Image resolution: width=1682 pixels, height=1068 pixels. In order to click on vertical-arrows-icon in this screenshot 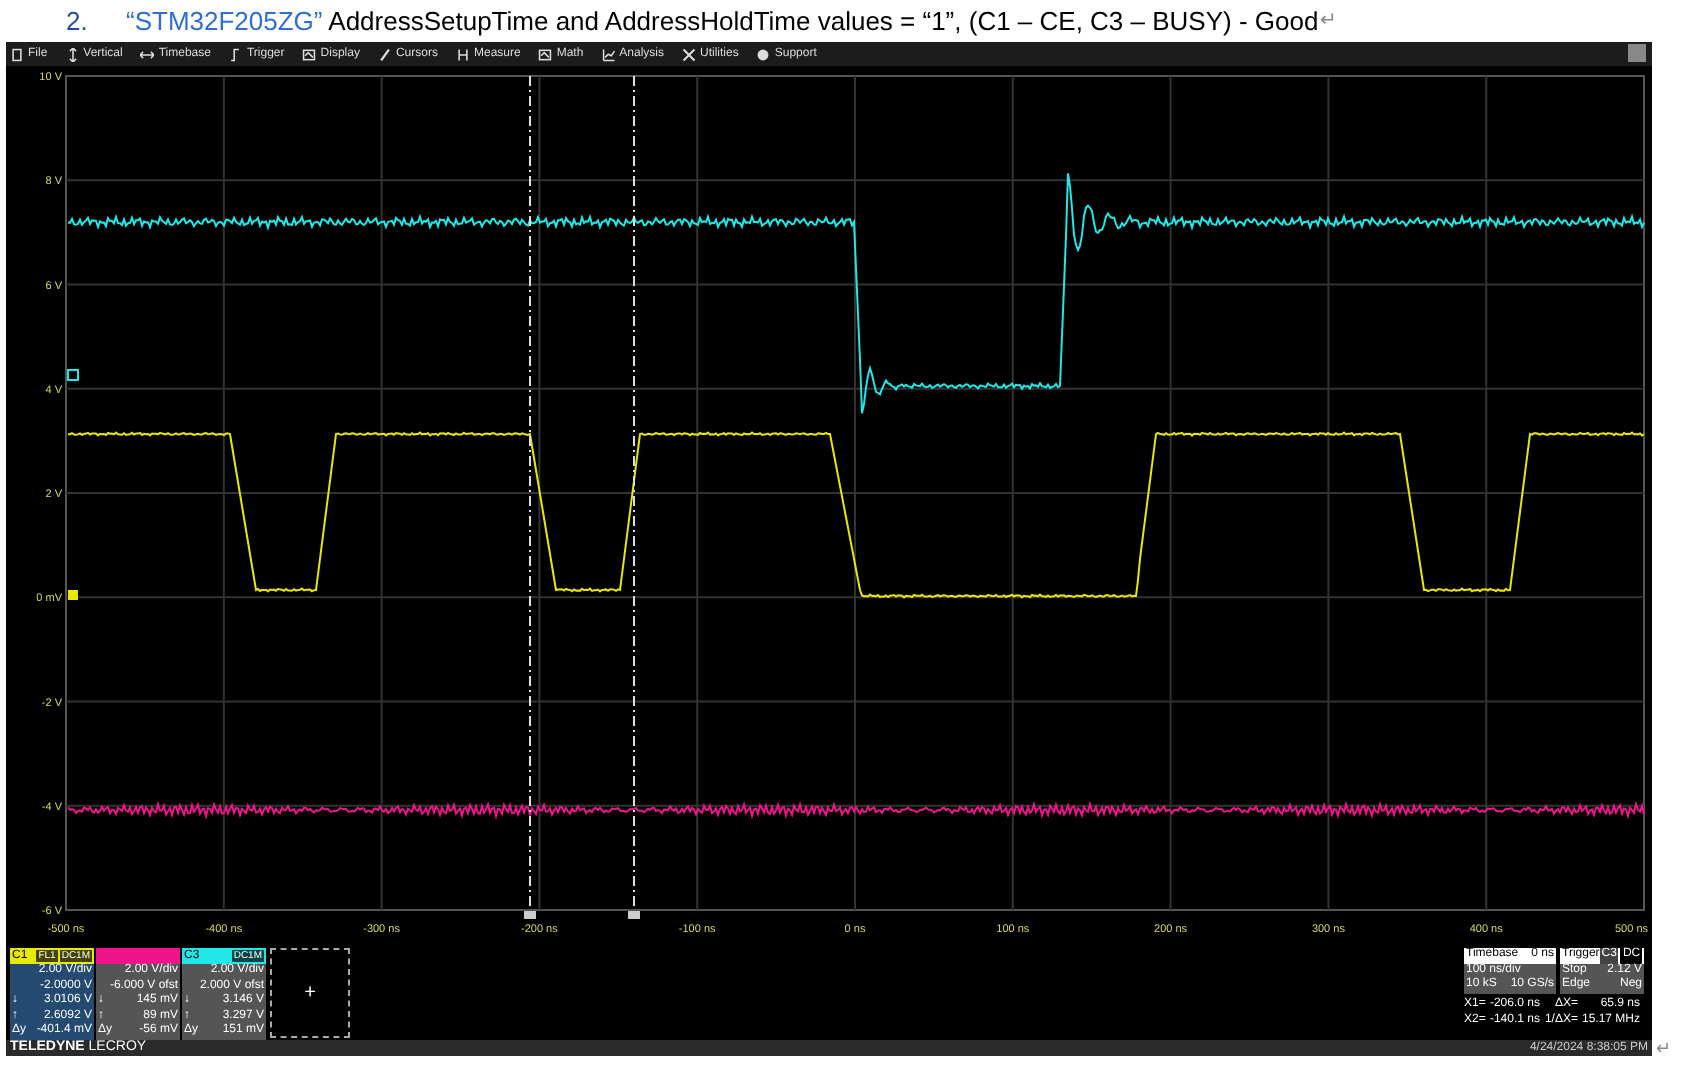, I will do `click(72, 54)`.